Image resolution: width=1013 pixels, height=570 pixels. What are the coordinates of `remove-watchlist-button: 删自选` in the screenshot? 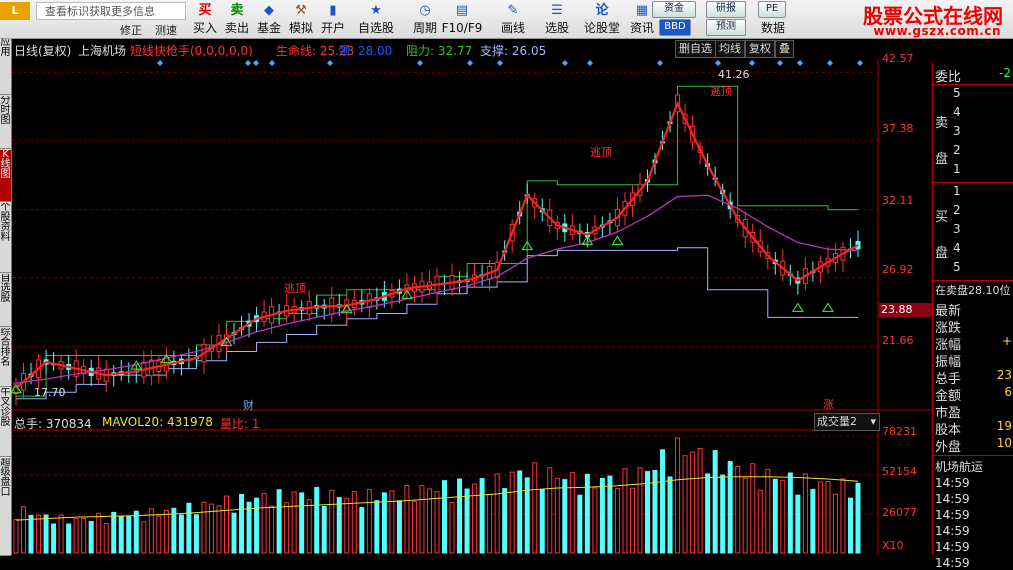 It's located at (695, 49).